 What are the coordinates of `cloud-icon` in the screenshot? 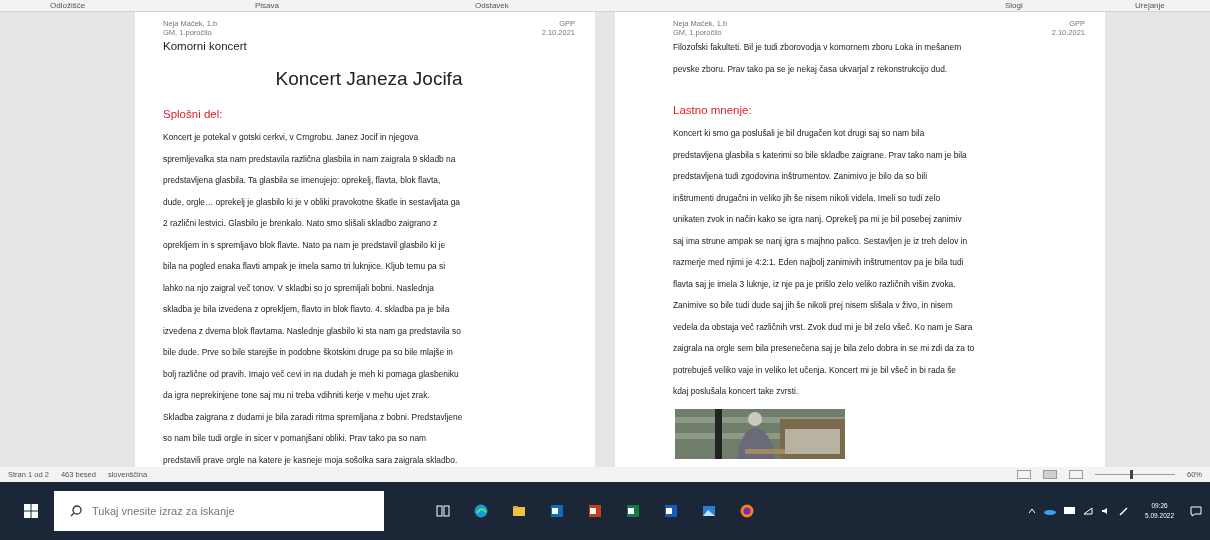 It's located at (1050, 511).